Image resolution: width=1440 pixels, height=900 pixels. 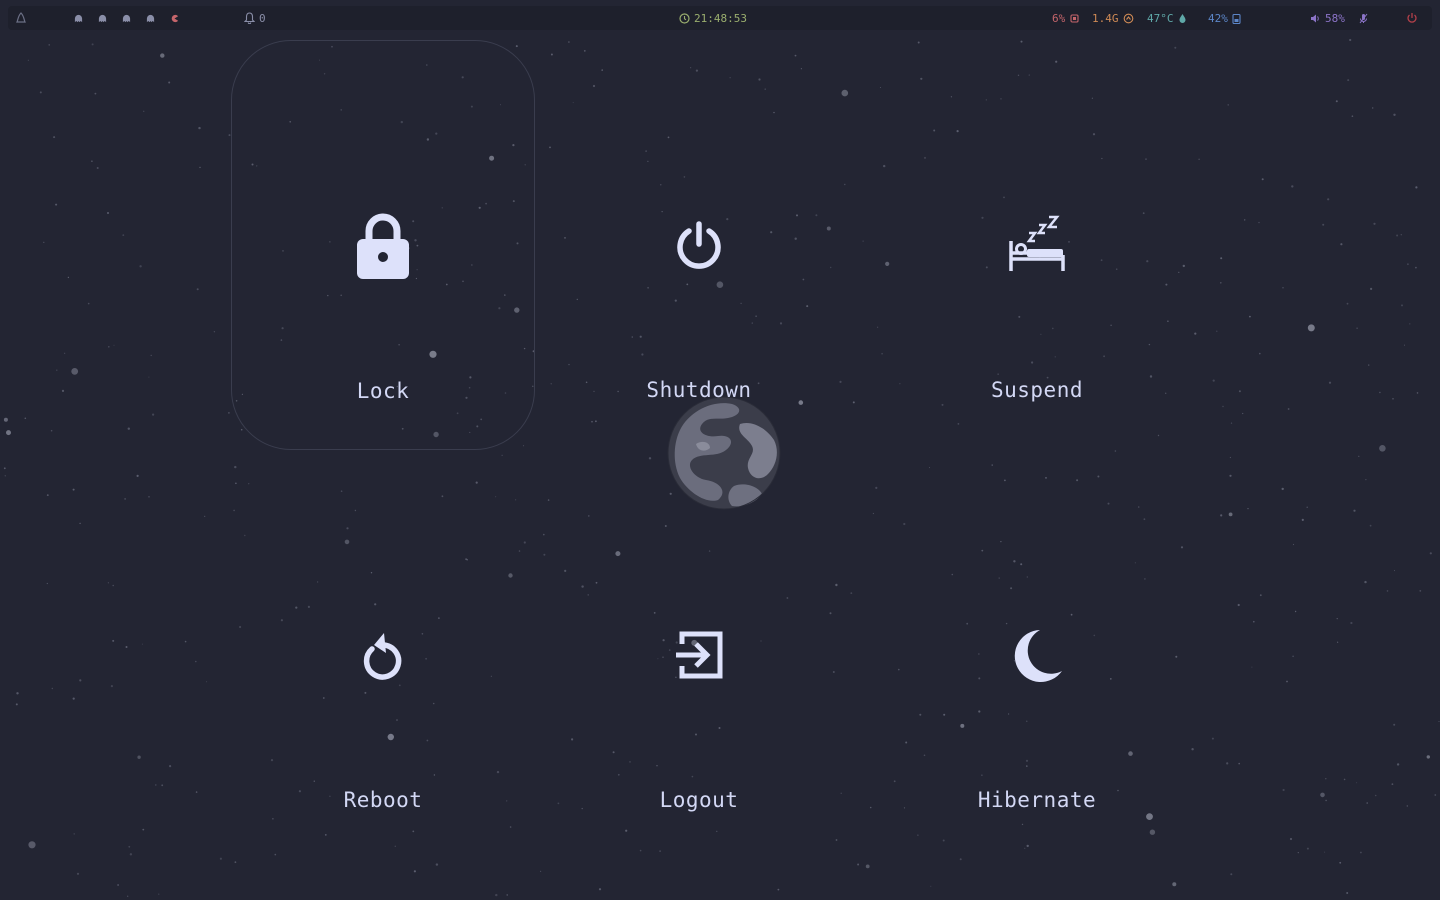 I want to click on lock-icon, so click(x=383, y=246).